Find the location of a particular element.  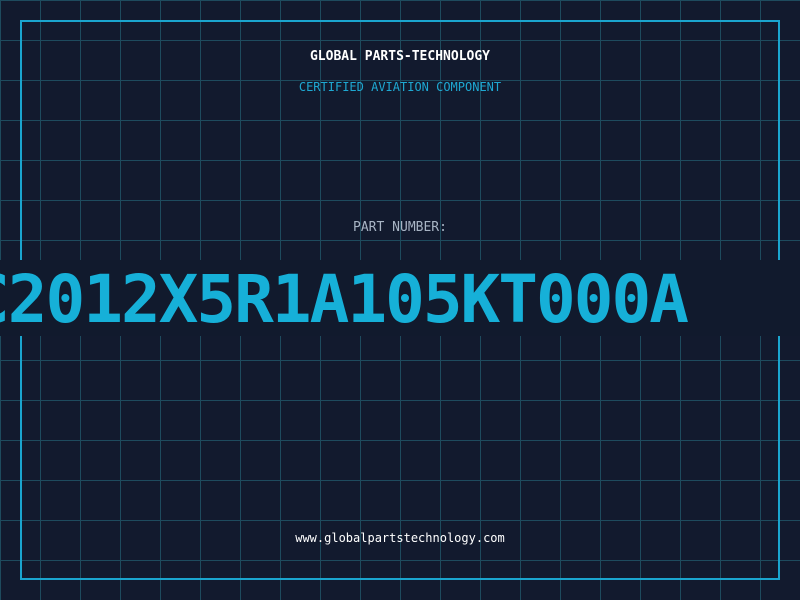

part-number-band: C2012X5R1A105KT000A is located at coordinates (400, 298).